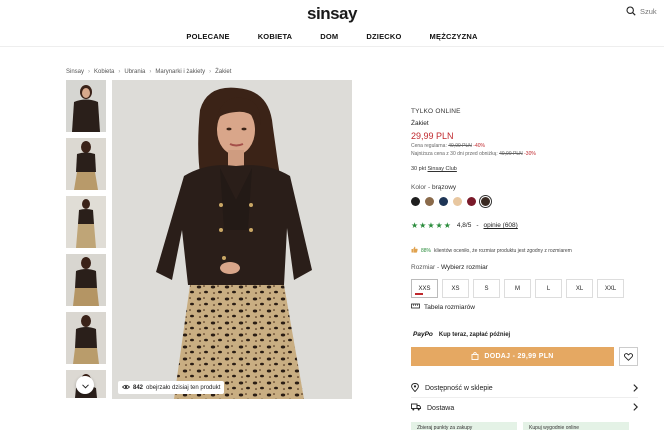 The width and height of the screenshot is (664, 430). I want to click on nav-kobieta: KOBIETA, so click(275, 36).